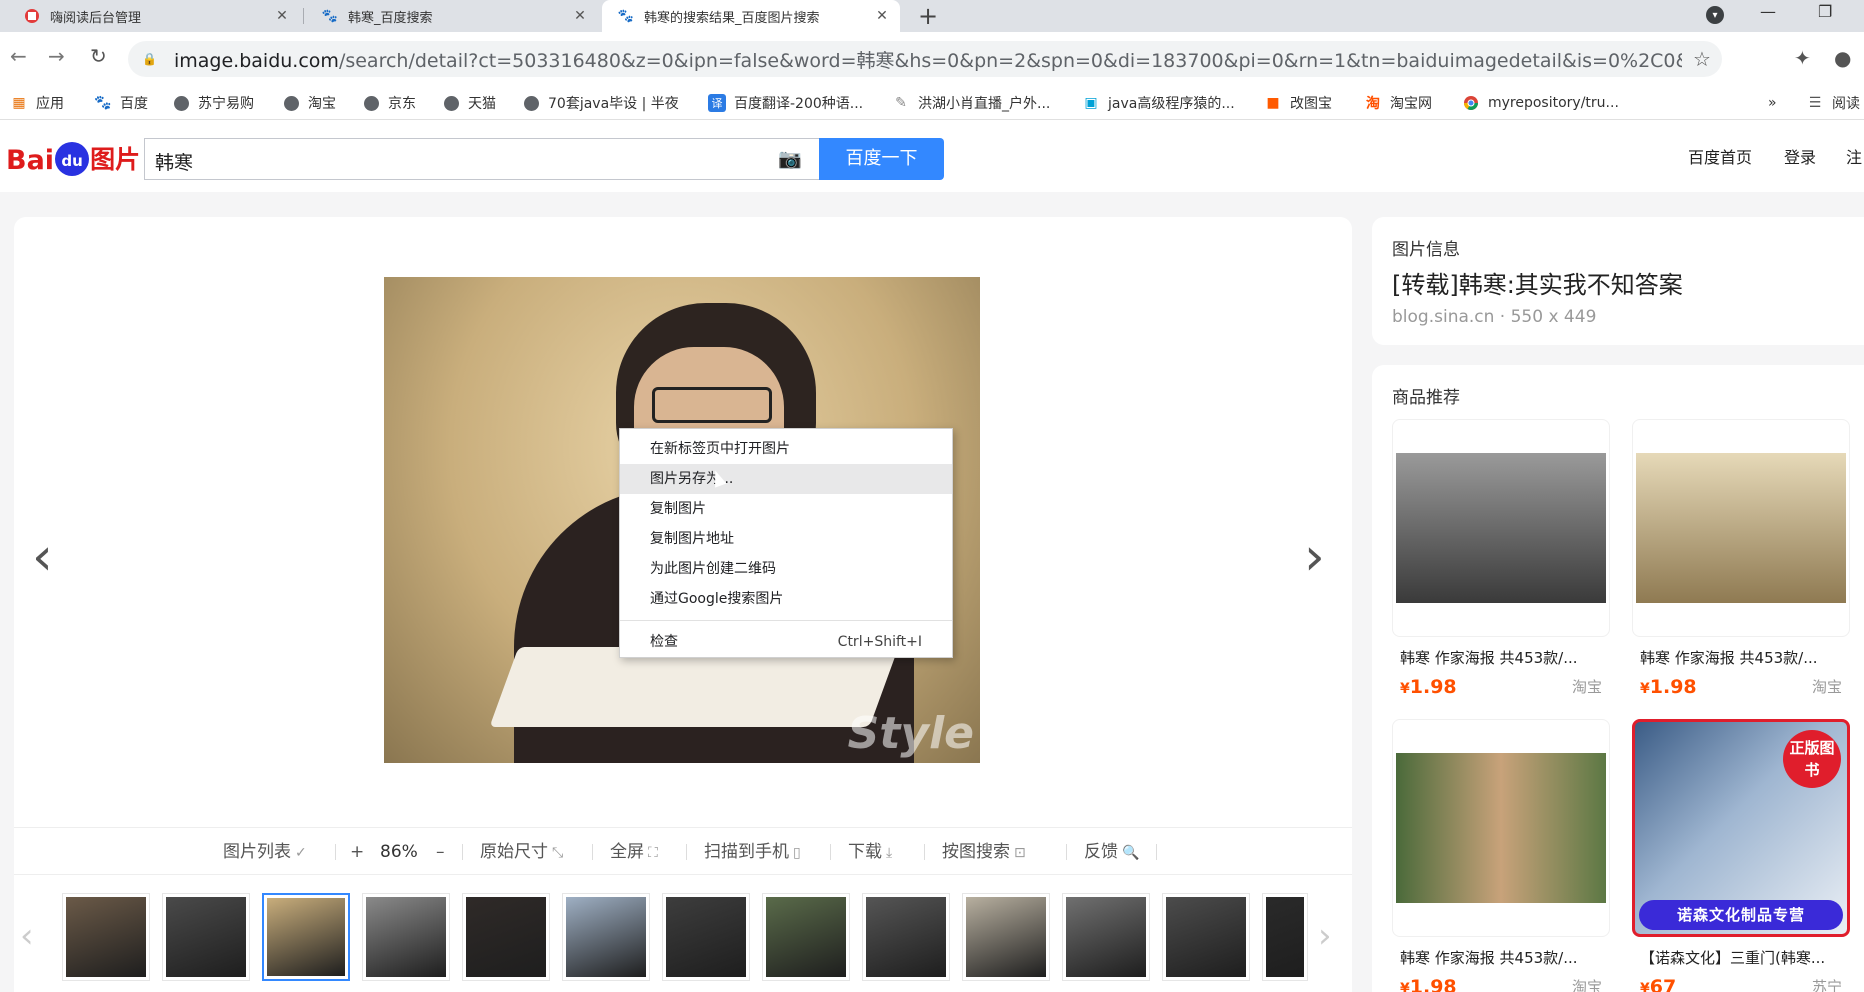 Image resolution: width=1864 pixels, height=992 pixels. I want to click on bookmark-java-projects: 70套java毕设 | 半夜, so click(600, 103).